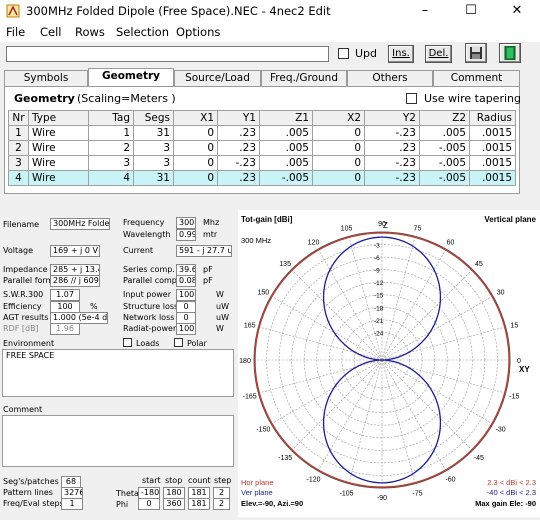 The width and height of the screenshot is (540, 520). I want to click on tab-symbols: Symbols, so click(46, 78).